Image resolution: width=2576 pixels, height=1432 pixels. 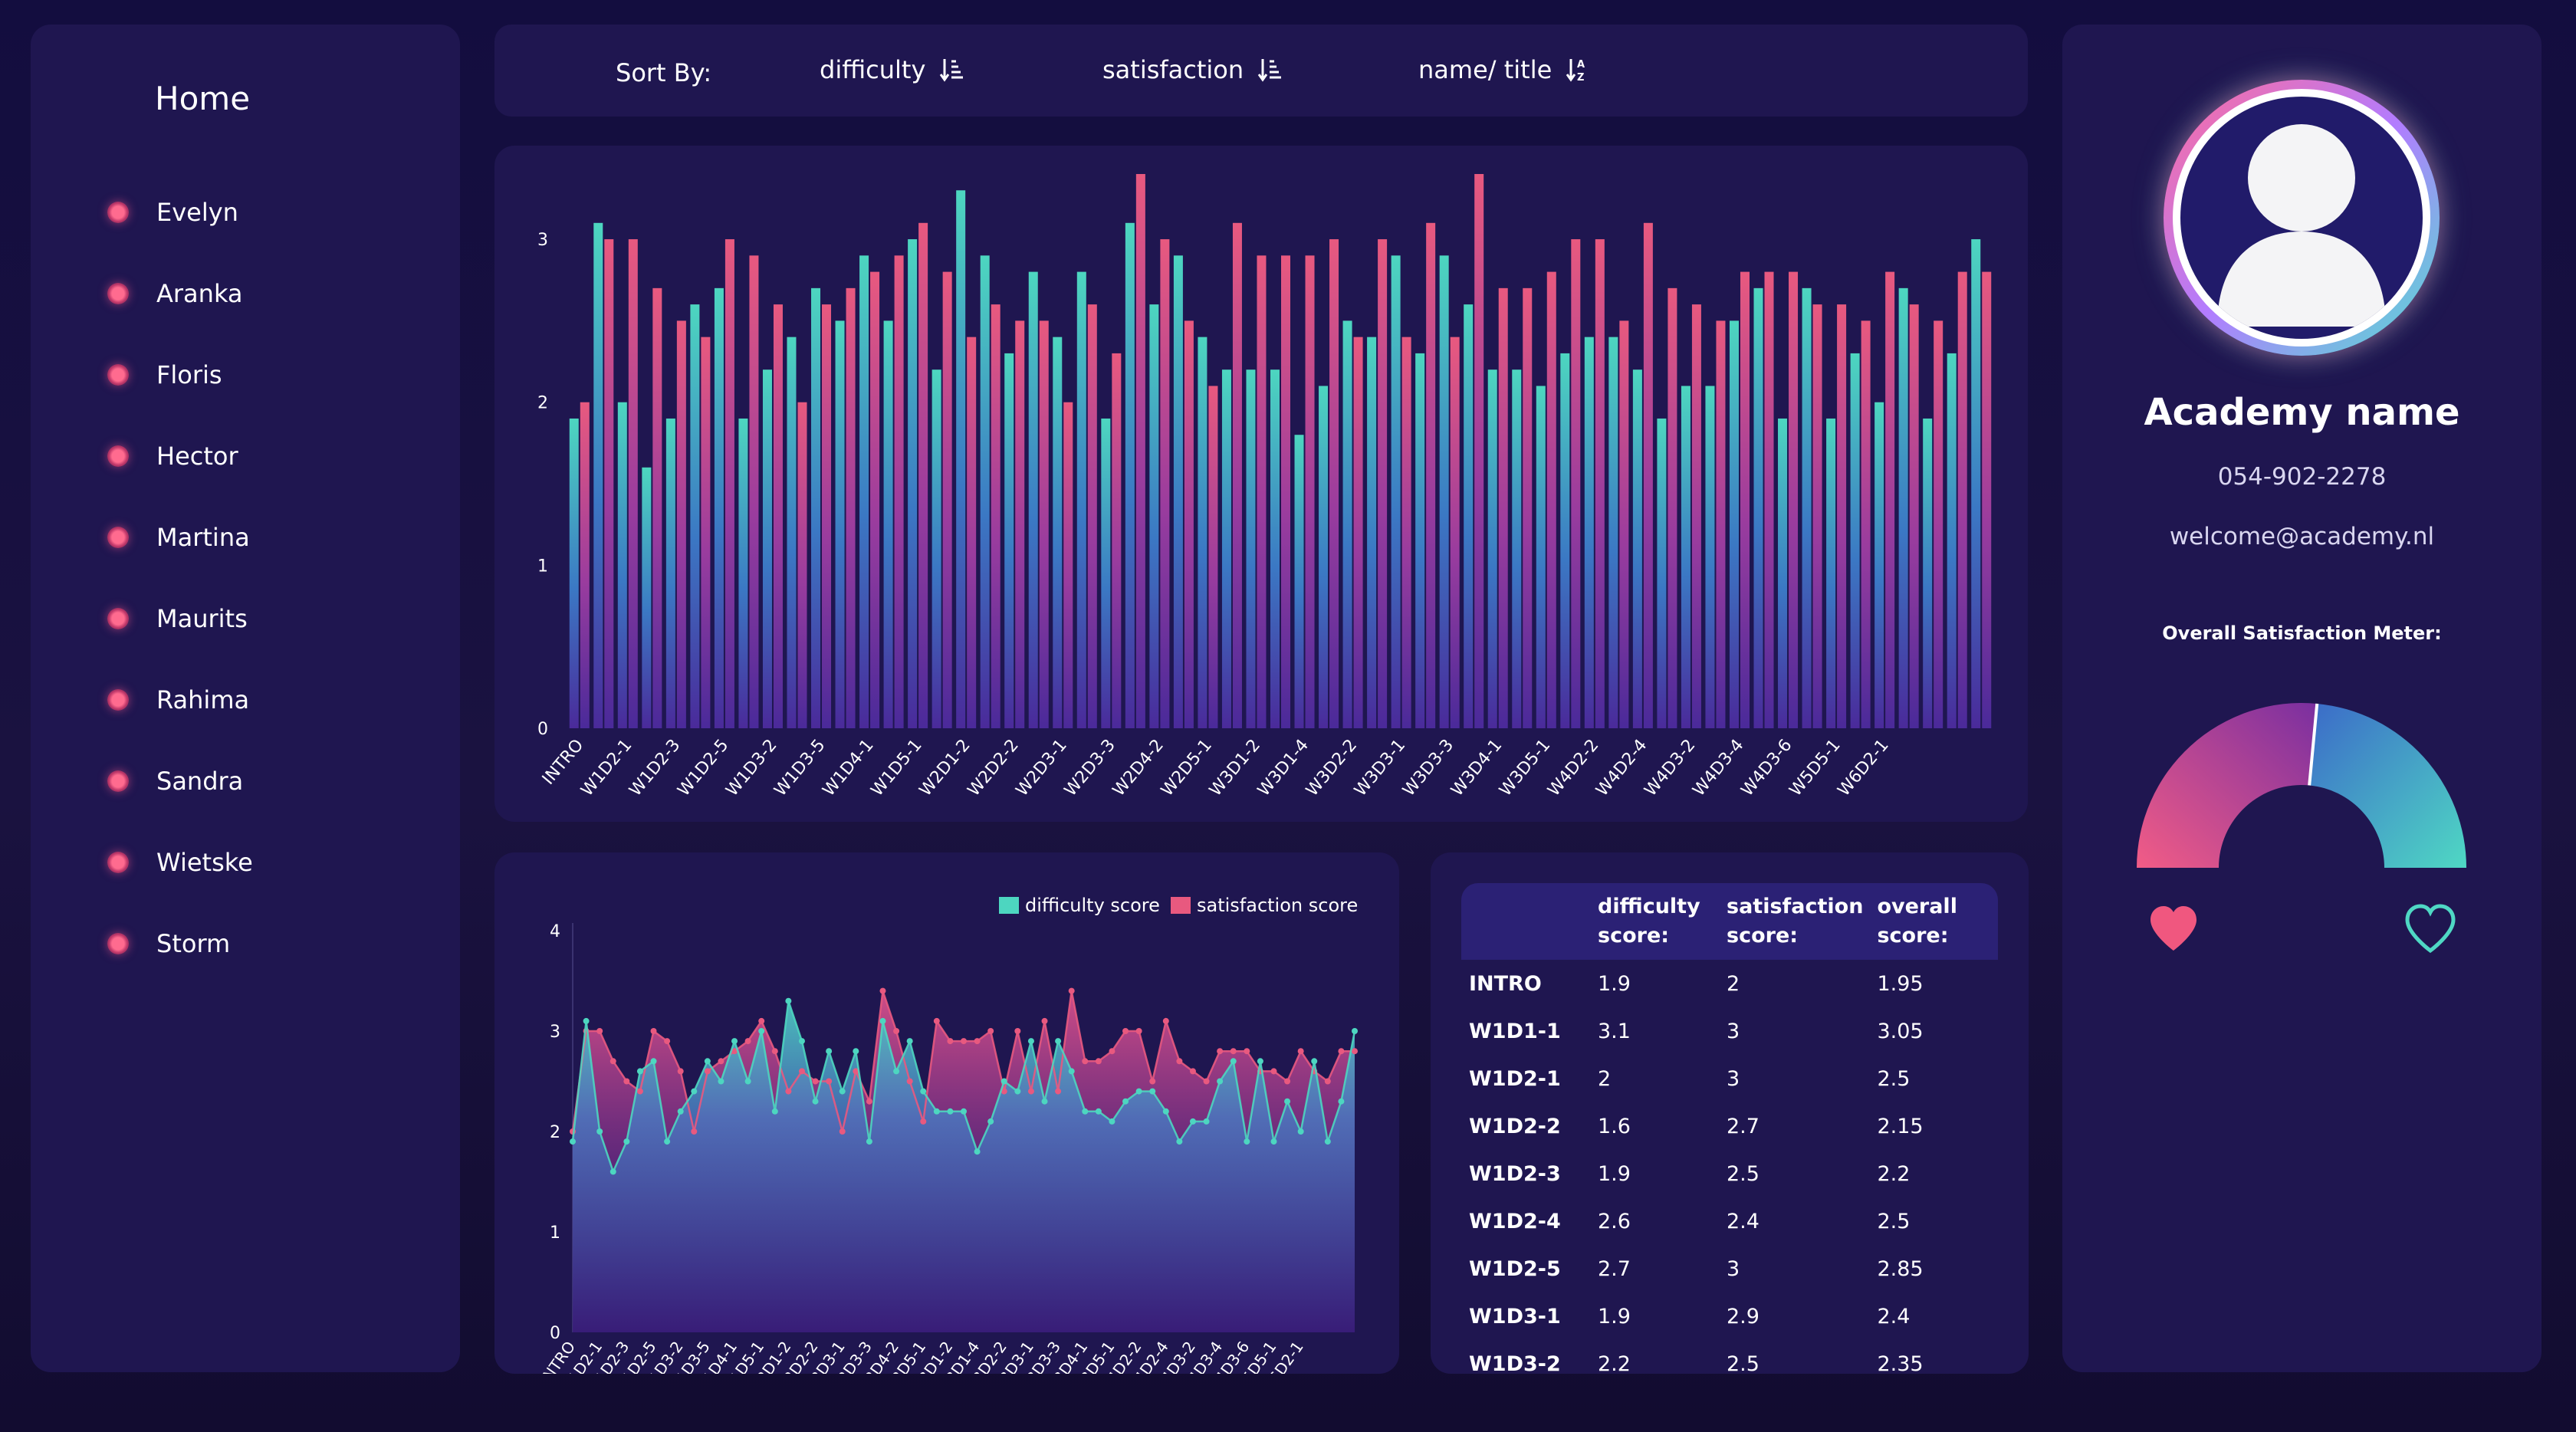 I want to click on phone-number: 054-902-2278, so click(x=2302, y=477).